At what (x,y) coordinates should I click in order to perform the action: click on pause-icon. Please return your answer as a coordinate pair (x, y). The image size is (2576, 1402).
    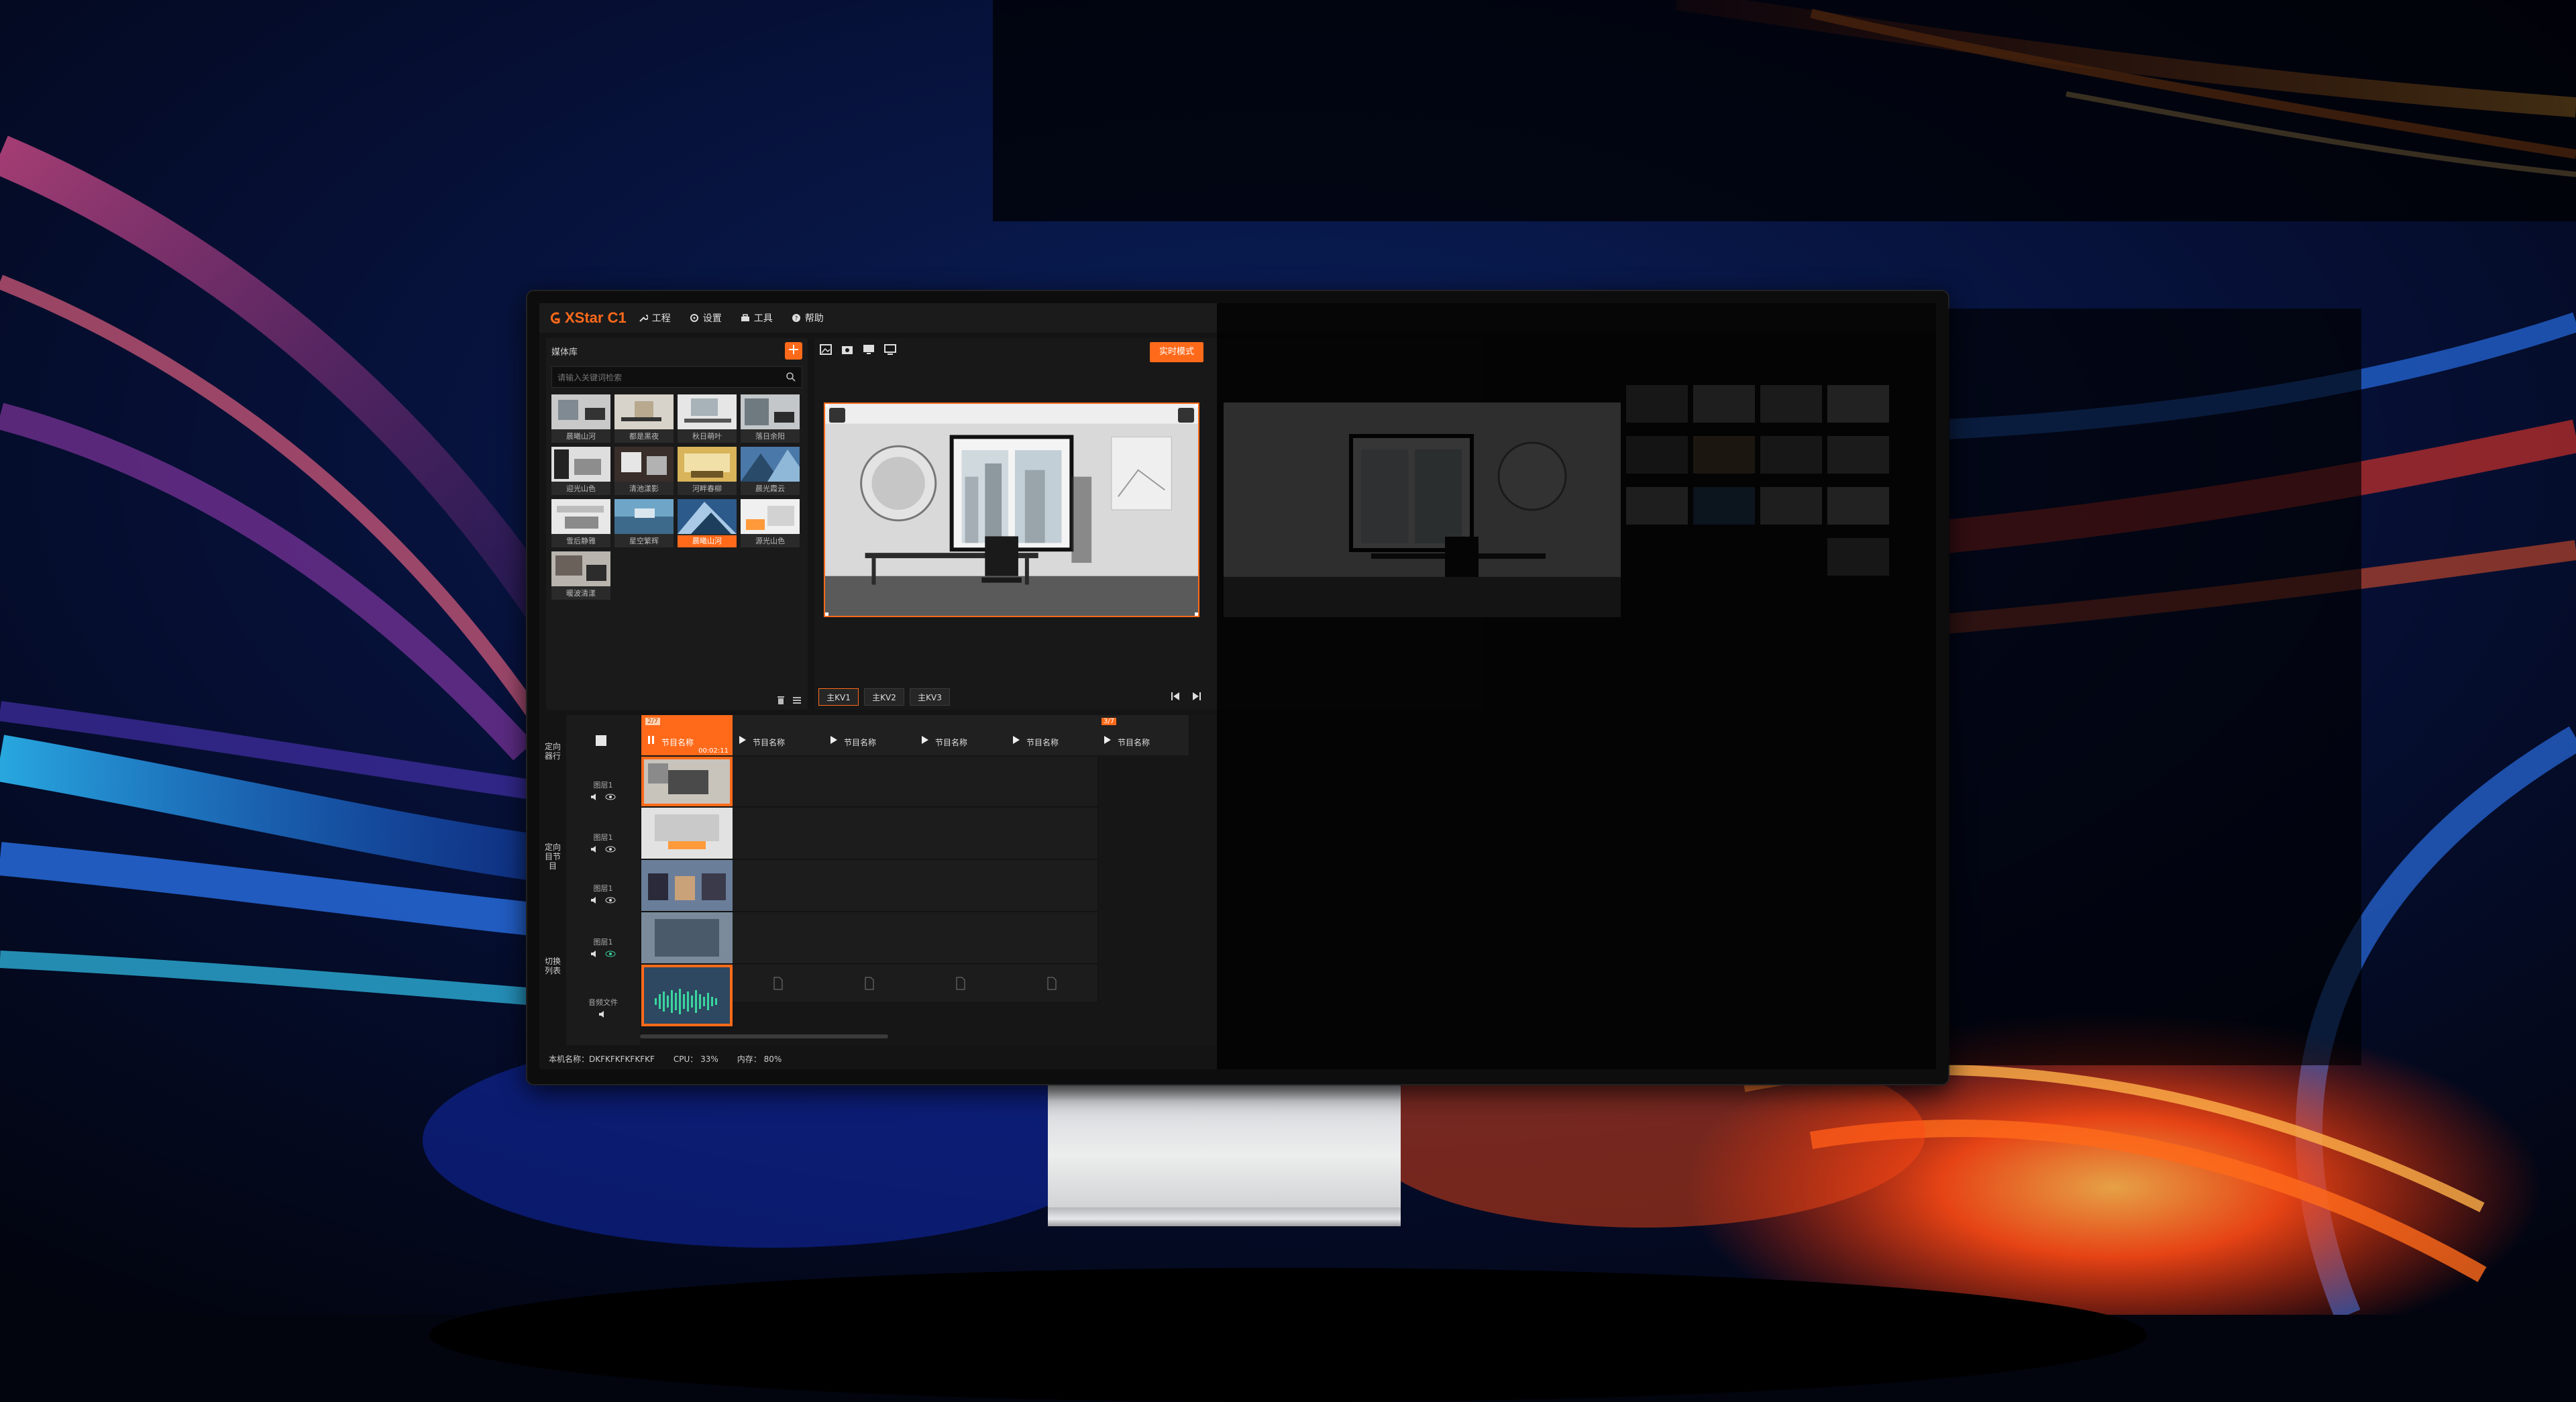
    Looking at the image, I should click on (651, 740).